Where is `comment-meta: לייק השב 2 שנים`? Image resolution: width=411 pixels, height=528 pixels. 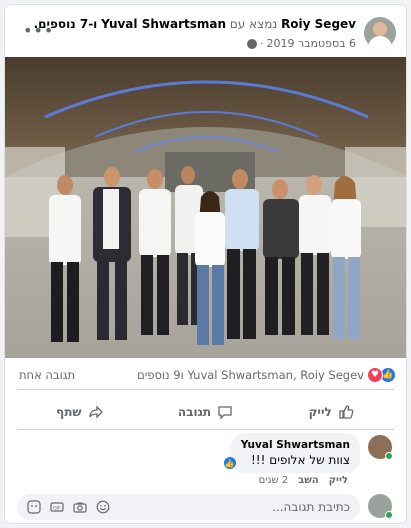 comment-meta: לייק השב 2 שנים is located at coordinates (303, 480).